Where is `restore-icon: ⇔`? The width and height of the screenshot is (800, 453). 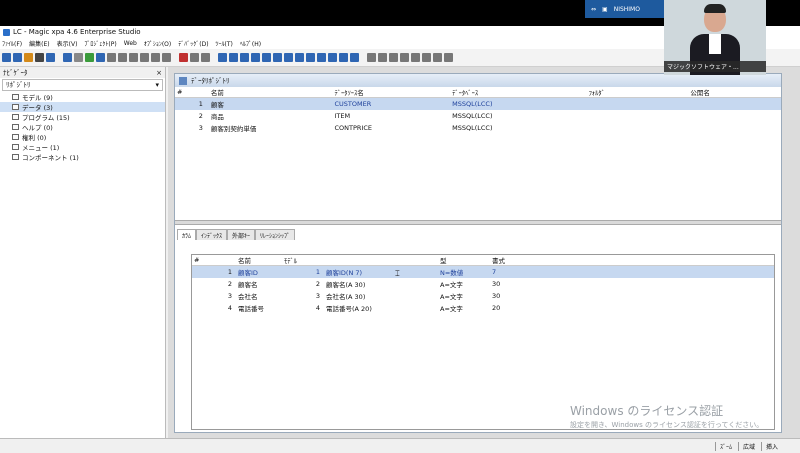
restore-icon: ⇔ is located at coordinates (593, 9).